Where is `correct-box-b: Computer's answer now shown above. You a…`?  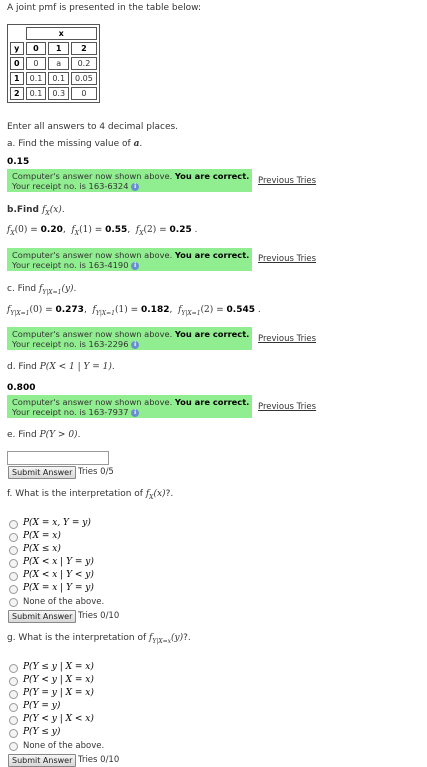
correct-box-b: Computer's answer now shown above. You a… is located at coordinates (129, 259).